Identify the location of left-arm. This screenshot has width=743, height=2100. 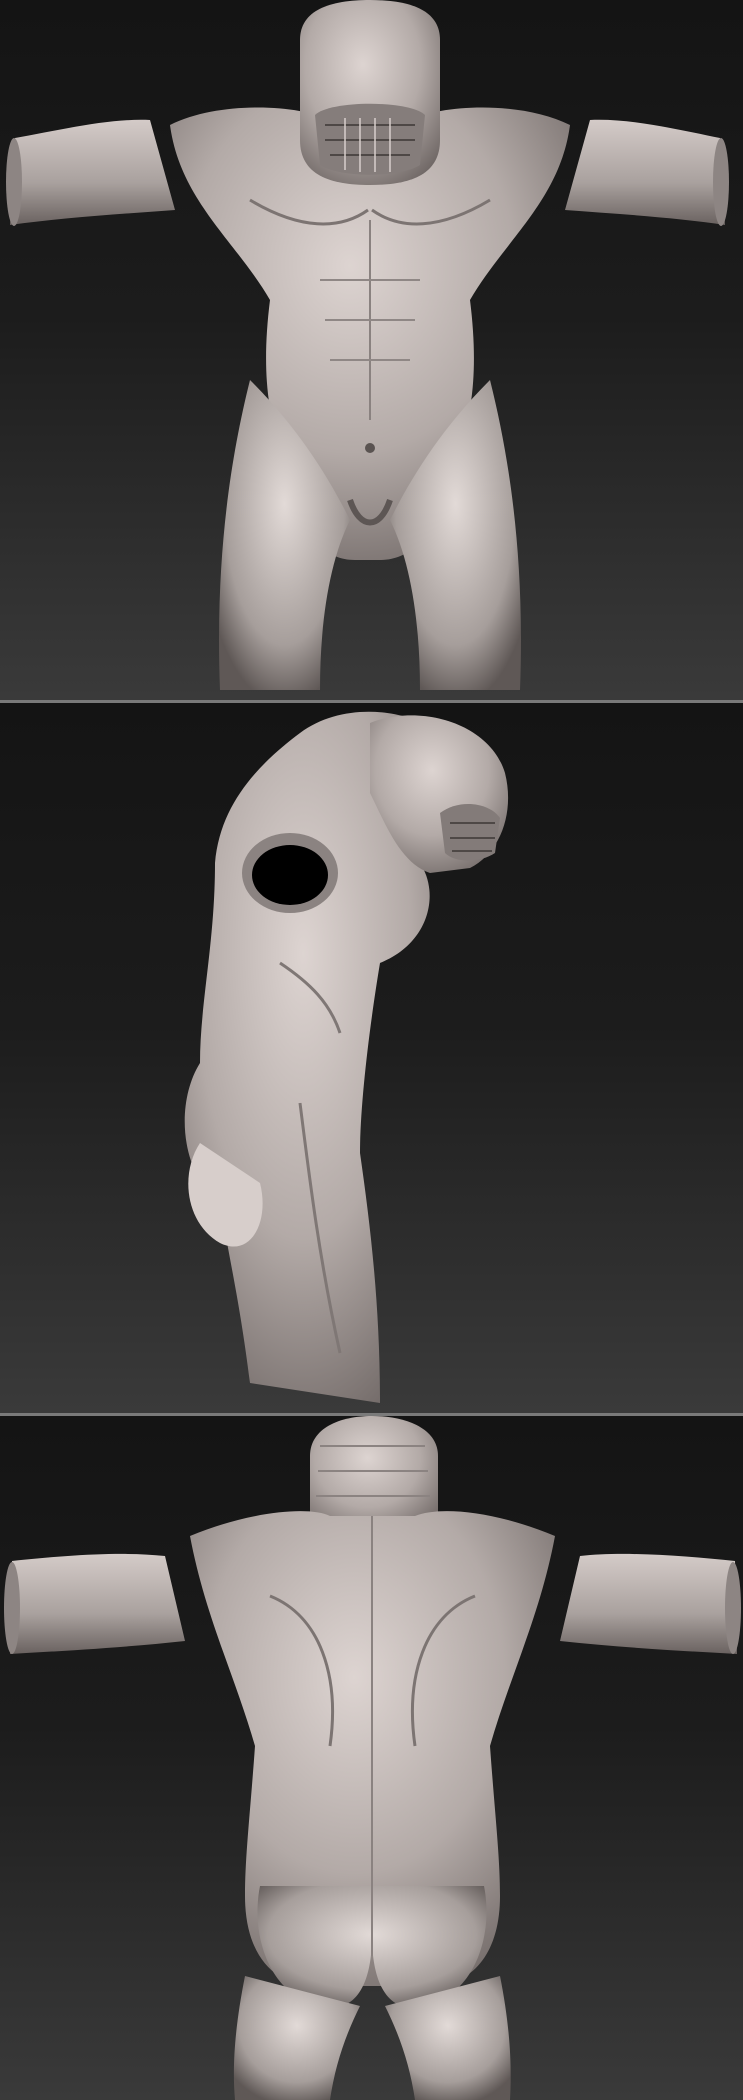
(92, 172).